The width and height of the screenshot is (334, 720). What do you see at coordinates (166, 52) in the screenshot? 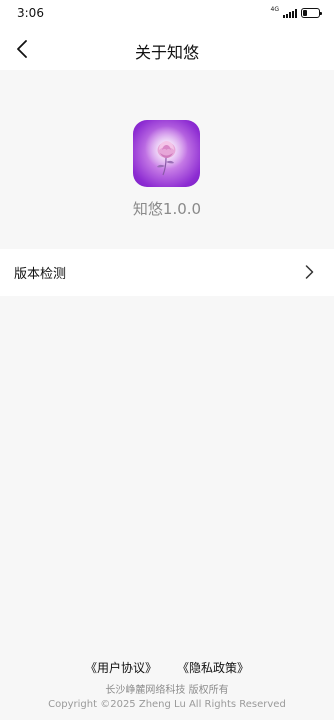
I see `page-title: 关于知悠` at bounding box center [166, 52].